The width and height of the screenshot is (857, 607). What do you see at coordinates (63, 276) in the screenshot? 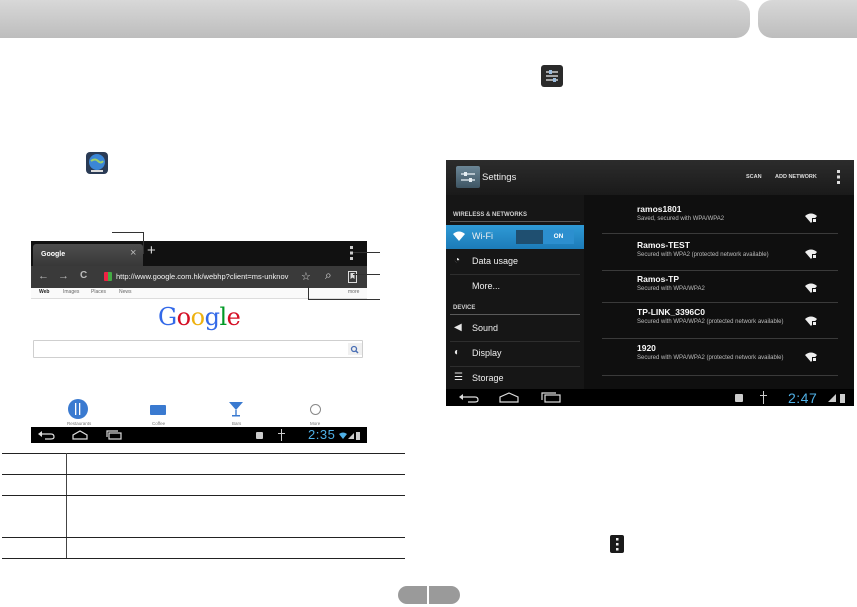
I see `forward-icon: →` at bounding box center [63, 276].